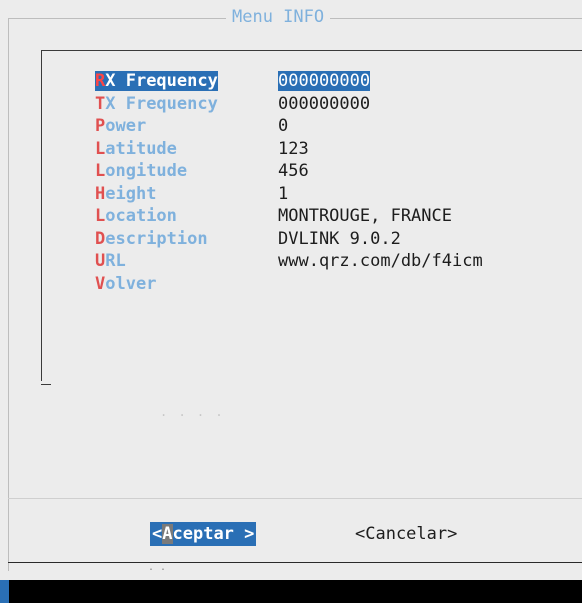 The image size is (582, 603). Describe the element at coordinates (131, 283) in the screenshot. I see `menu-item-rest: olver` at that location.